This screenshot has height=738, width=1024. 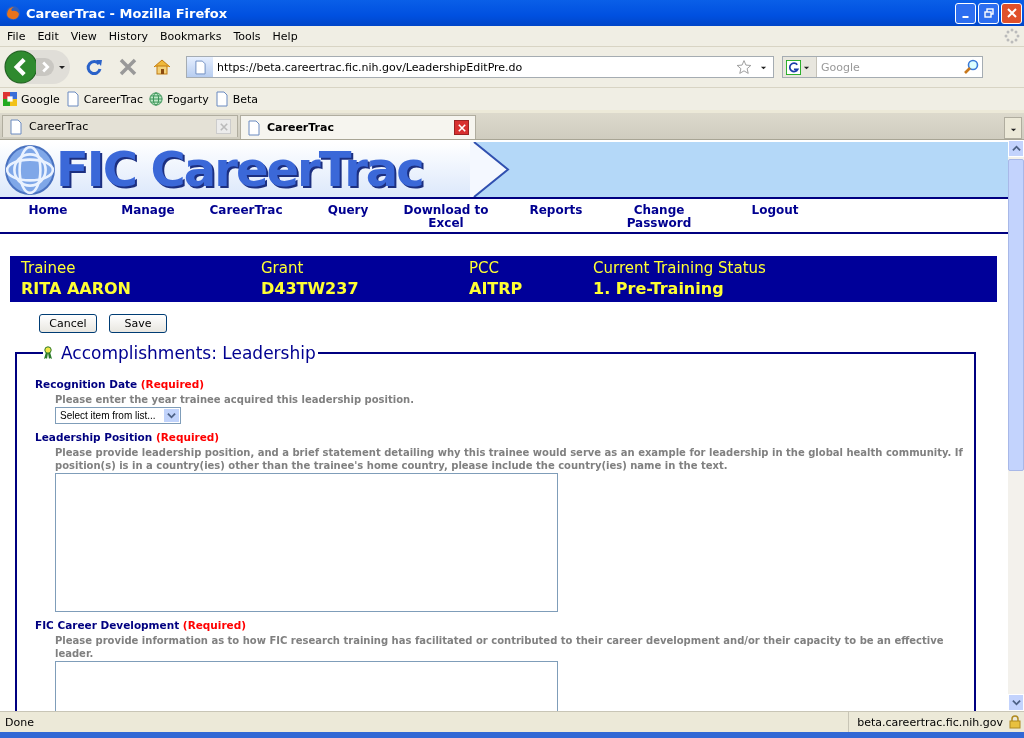 What do you see at coordinates (680, 268) in the screenshot?
I see `info-label: Current Training Status` at bounding box center [680, 268].